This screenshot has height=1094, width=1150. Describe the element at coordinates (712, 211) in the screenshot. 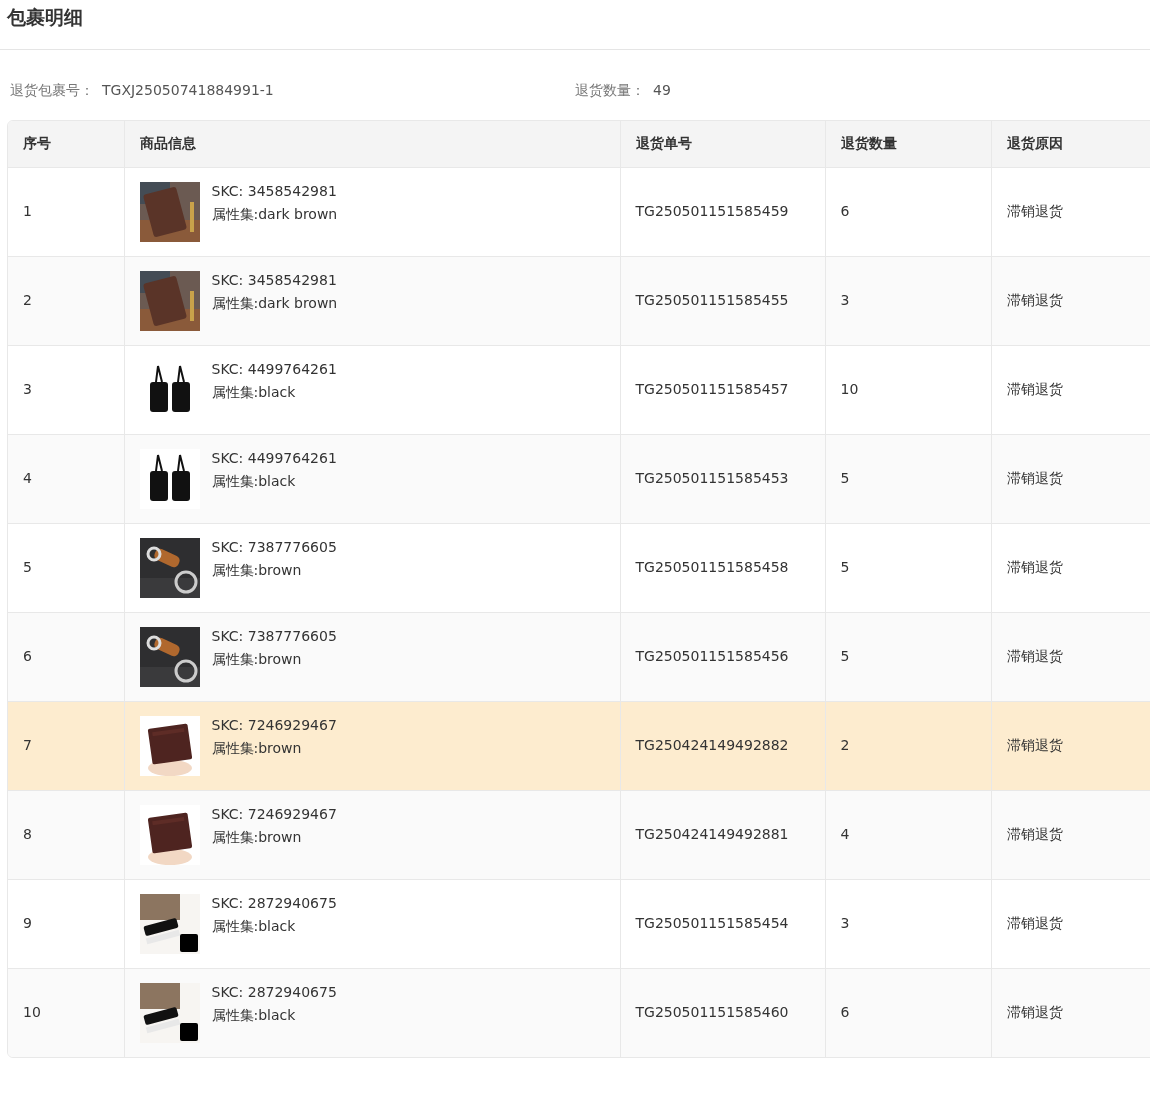

I see `table-cell: TG250501151585459` at that location.